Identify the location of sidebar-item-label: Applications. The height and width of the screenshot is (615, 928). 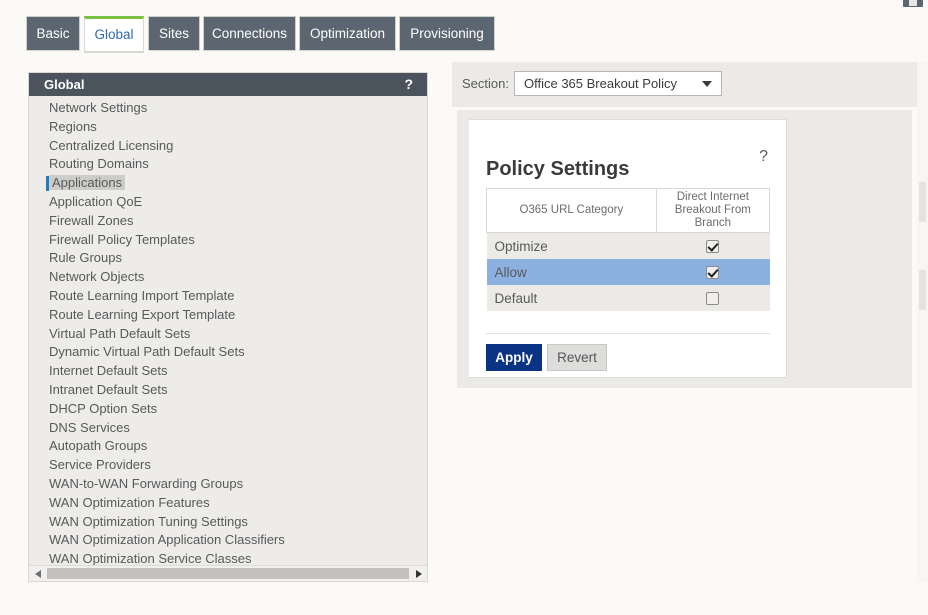
(87, 183).